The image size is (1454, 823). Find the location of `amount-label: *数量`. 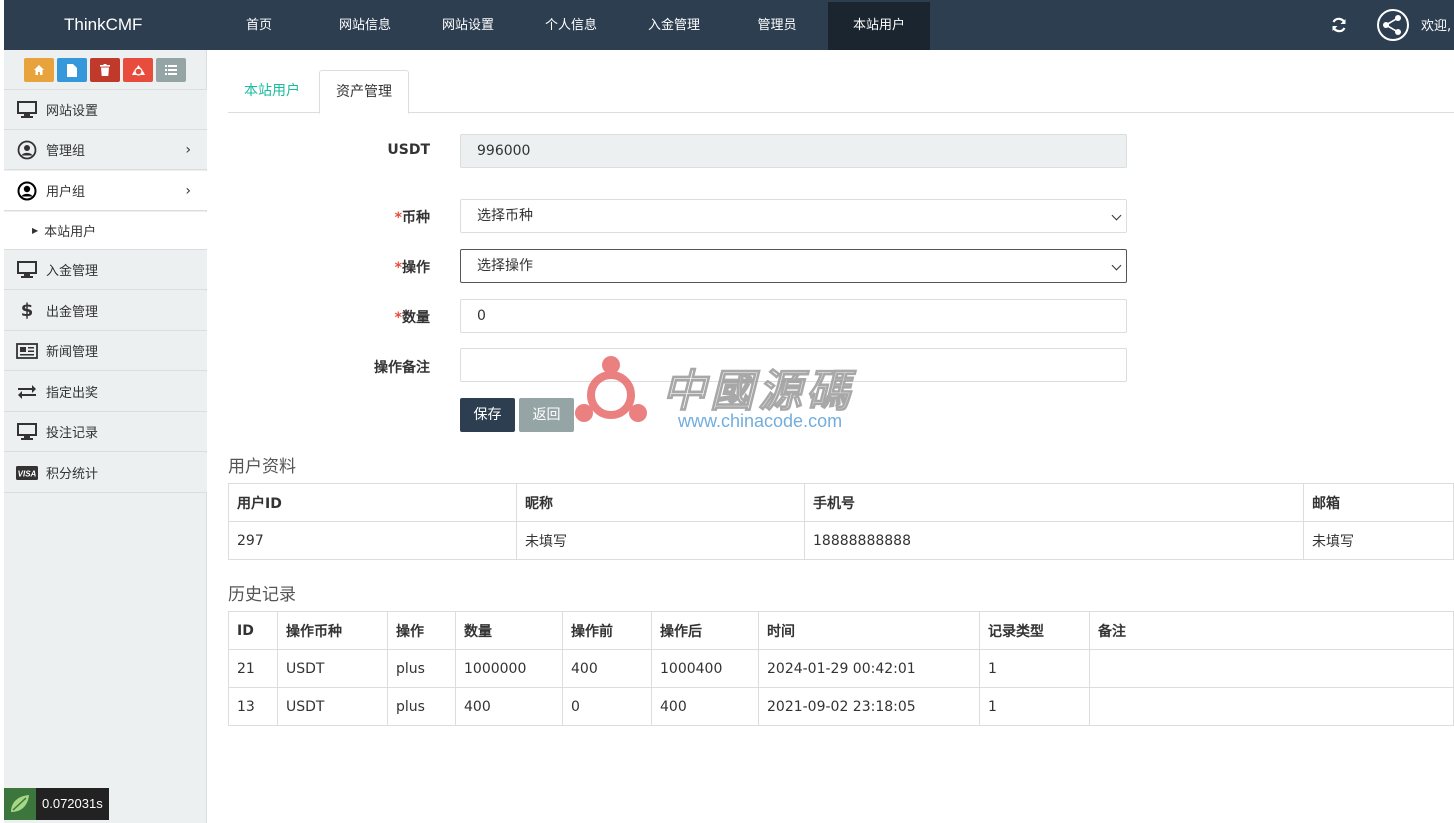

amount-label: *数量 is located at coordinates (412, 318).